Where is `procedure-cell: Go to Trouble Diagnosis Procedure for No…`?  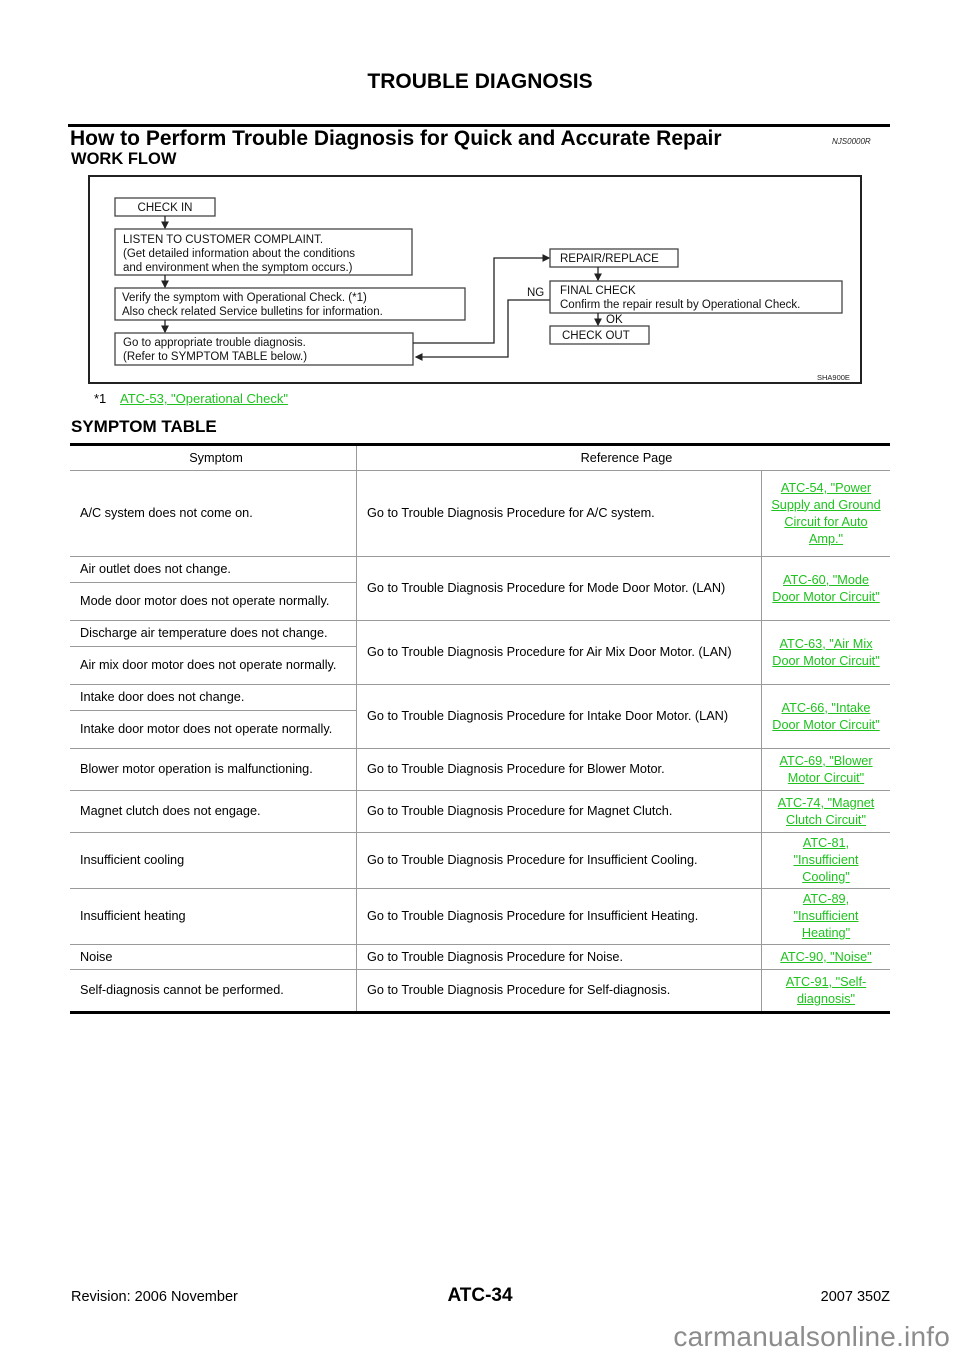 procedure-cell: Go to Trouble Diagnosis Procedure for No… is located at coordinates (559, 957).